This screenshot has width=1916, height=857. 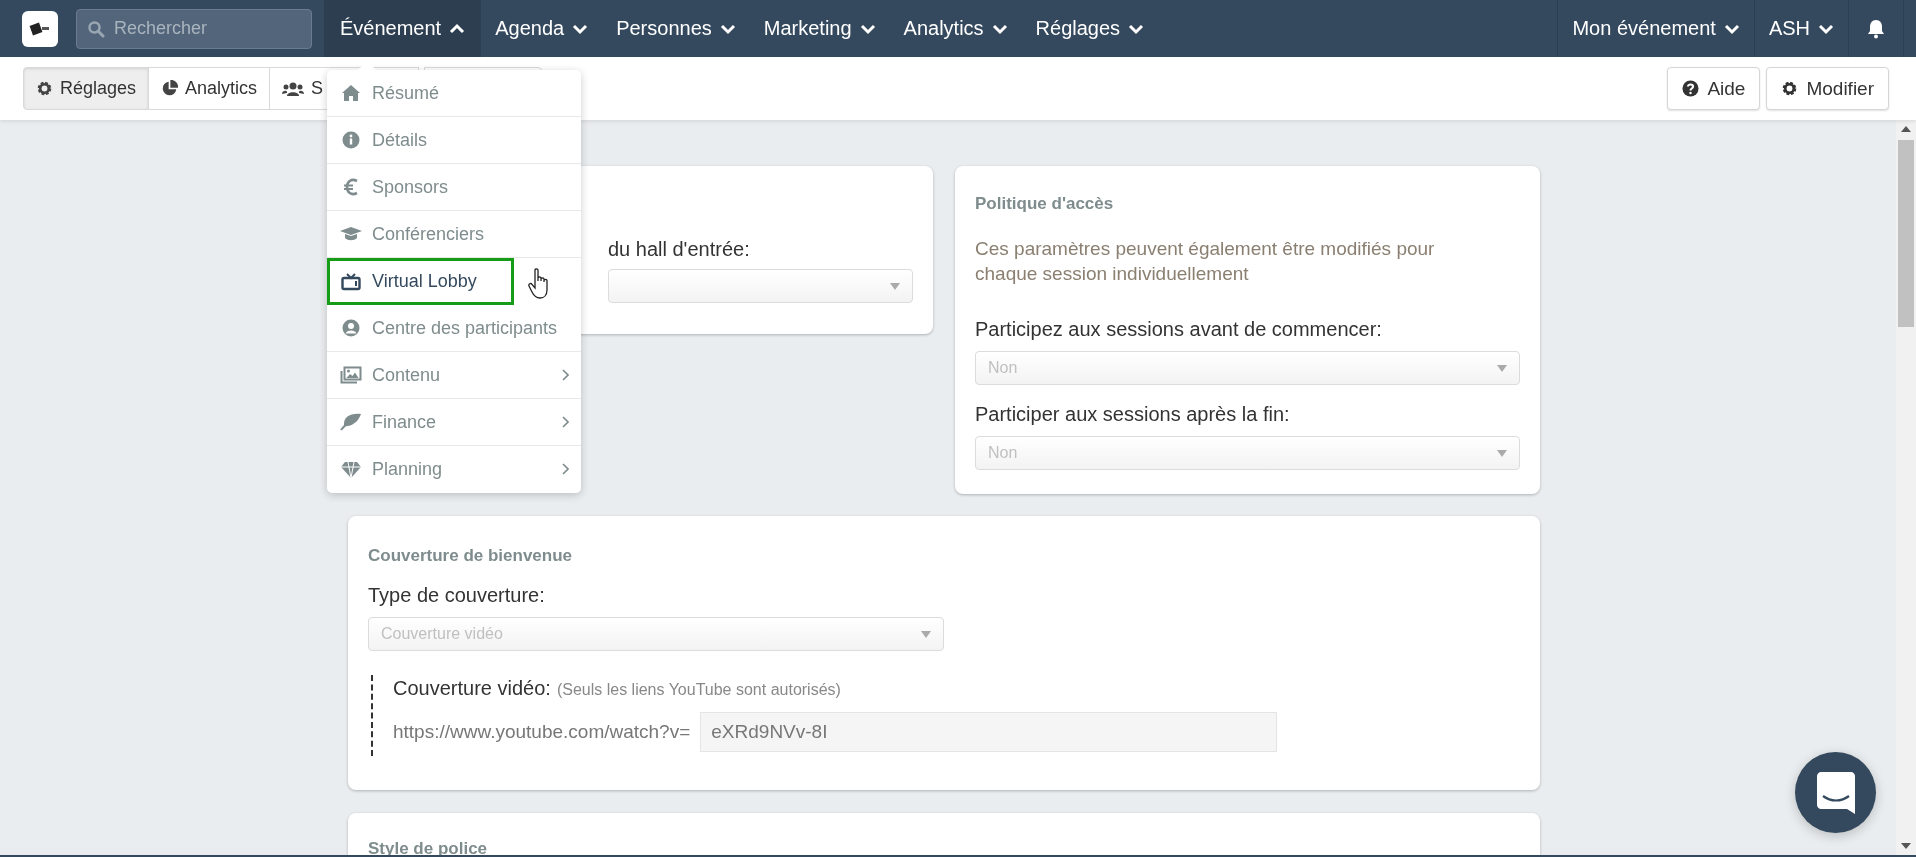 What do you see at coordinates (403, 28) in the screenshot?
I see `nav-menu-item: Événement` at bounding box center [403, 28].